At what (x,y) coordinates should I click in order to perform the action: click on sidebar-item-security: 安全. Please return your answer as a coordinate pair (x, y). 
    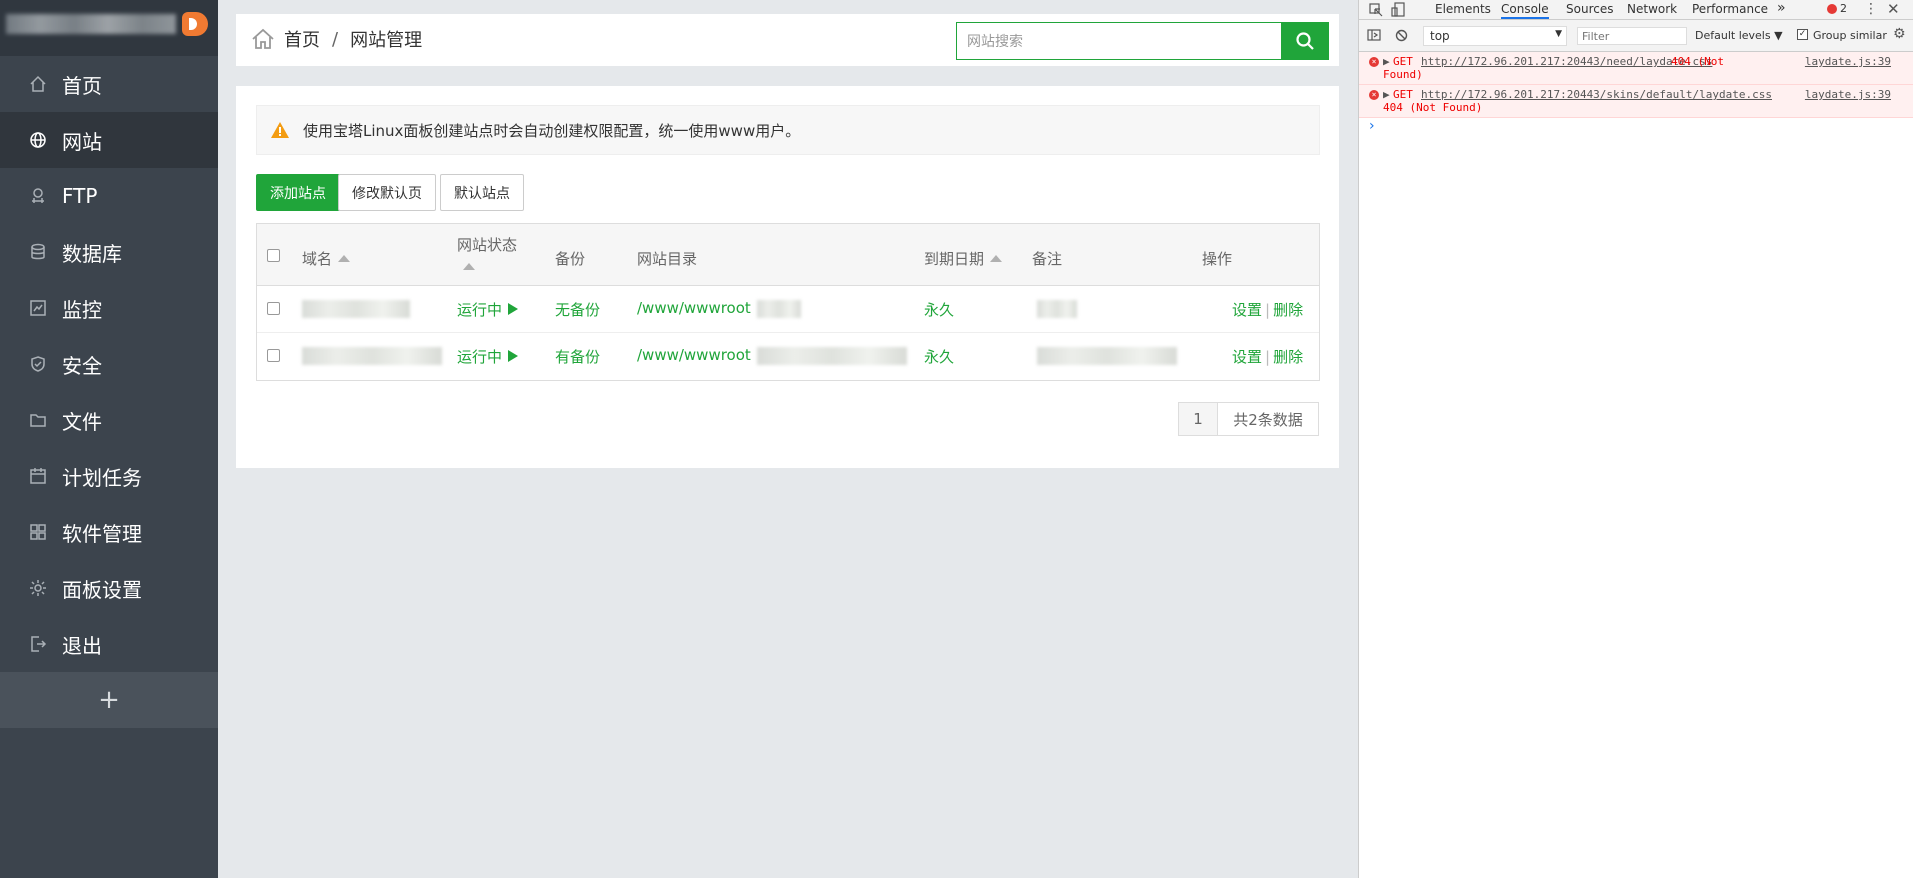
    Looking at the image, I should click on (109, 364).